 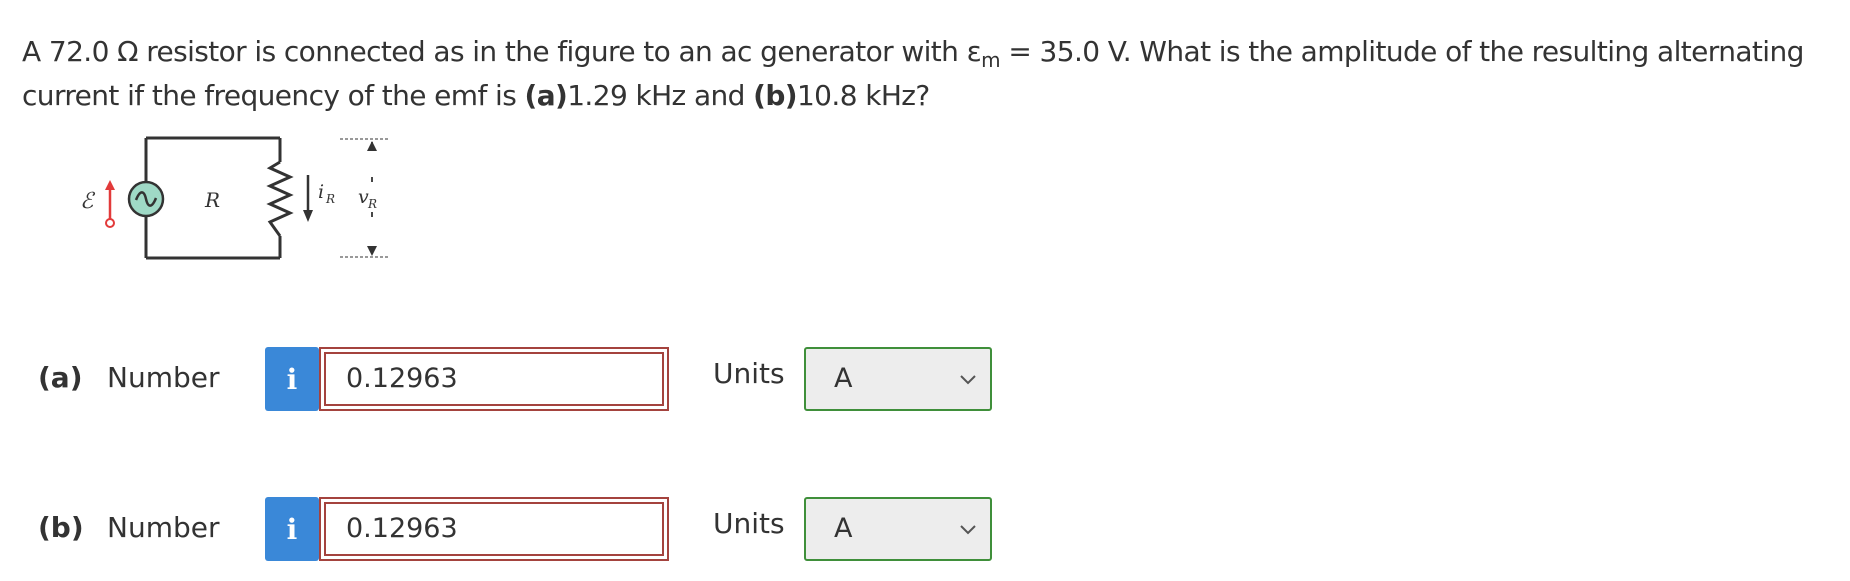 What do you see at coordinates (898, 529) in the screenshot?
I see `units-select-b: A` at bounding box center [898, 529].